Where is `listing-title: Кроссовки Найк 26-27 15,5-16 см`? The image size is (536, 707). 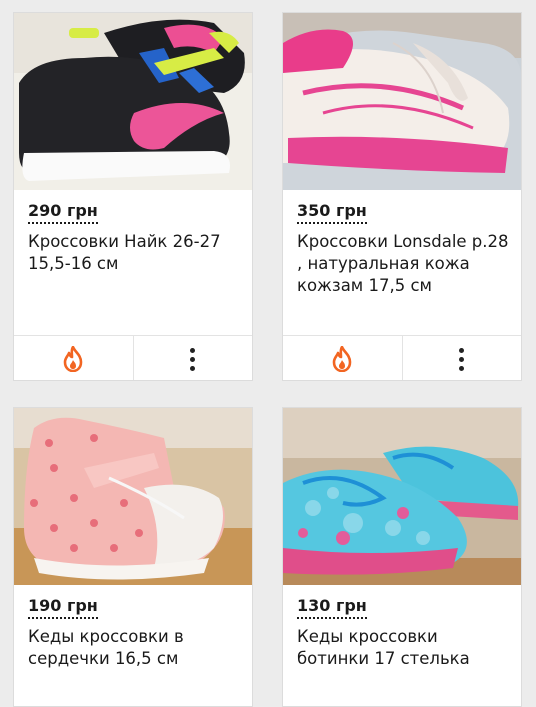
listing-title: Кроссовки Найк 26-27 15,5-16 см is located at coordinates (135, 253).